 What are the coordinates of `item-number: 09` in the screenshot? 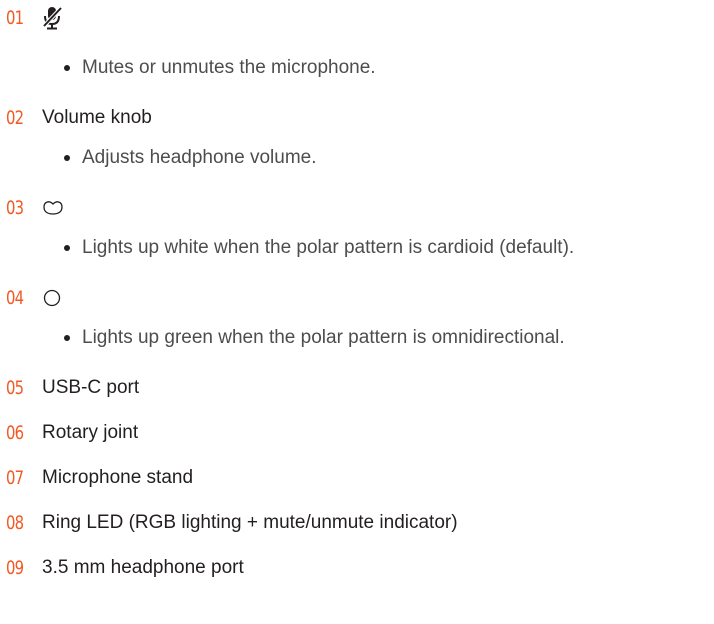 It's located at (15, 568).